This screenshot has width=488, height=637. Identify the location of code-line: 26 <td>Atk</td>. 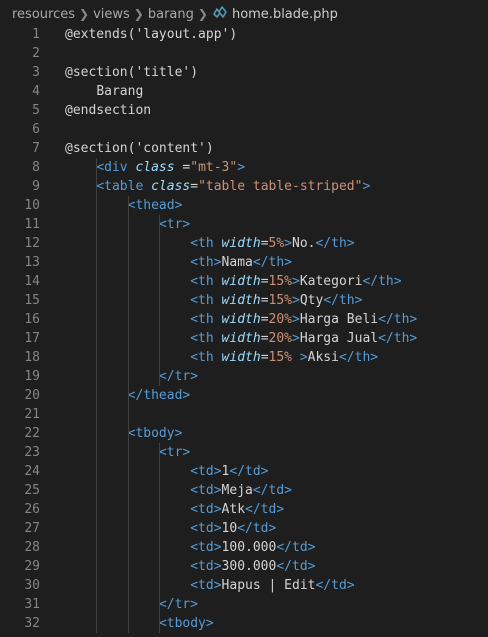
(244, 509).